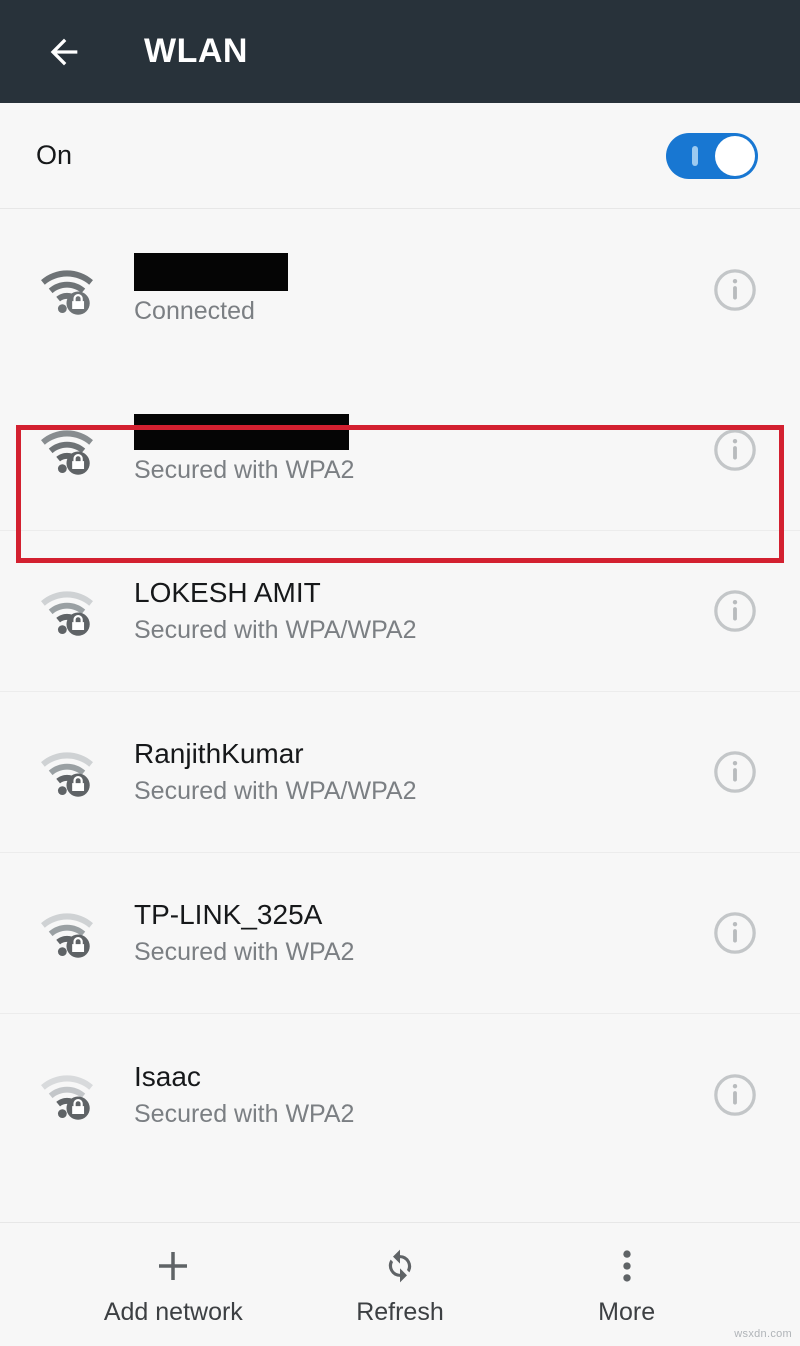 This screenshot has width=800, height=1346. Describe the element at coordinates (173, 1311) in the screenshot. I see `add-network-label: Add network` at that location.